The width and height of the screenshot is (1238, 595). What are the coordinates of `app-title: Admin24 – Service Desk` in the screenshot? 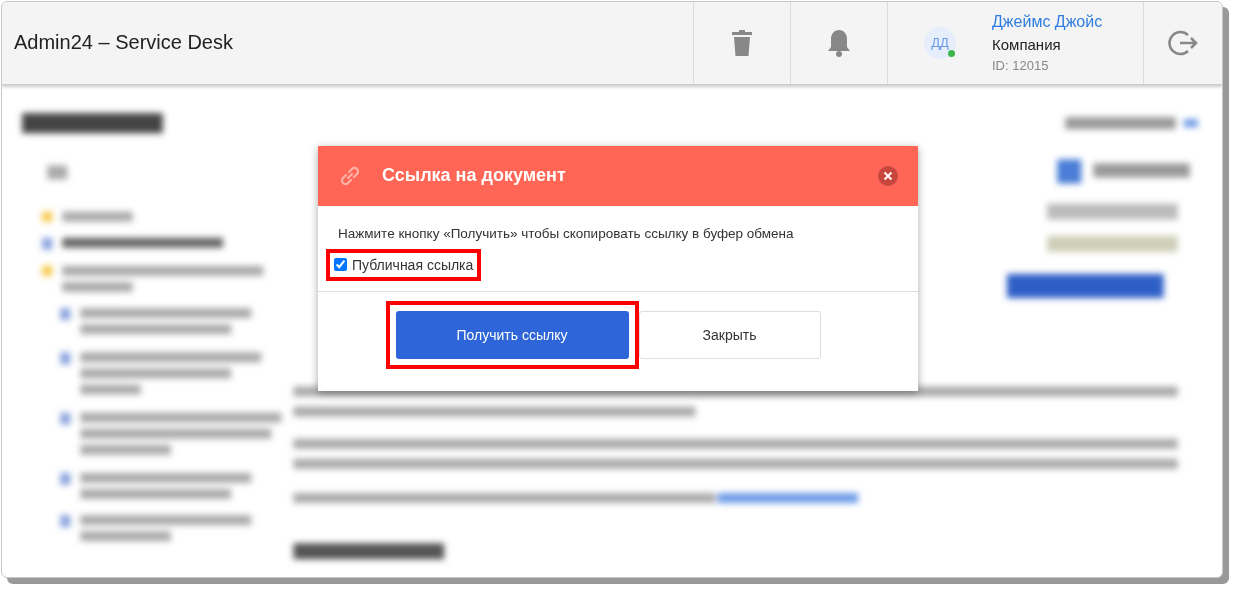 It's located at (123, 43).